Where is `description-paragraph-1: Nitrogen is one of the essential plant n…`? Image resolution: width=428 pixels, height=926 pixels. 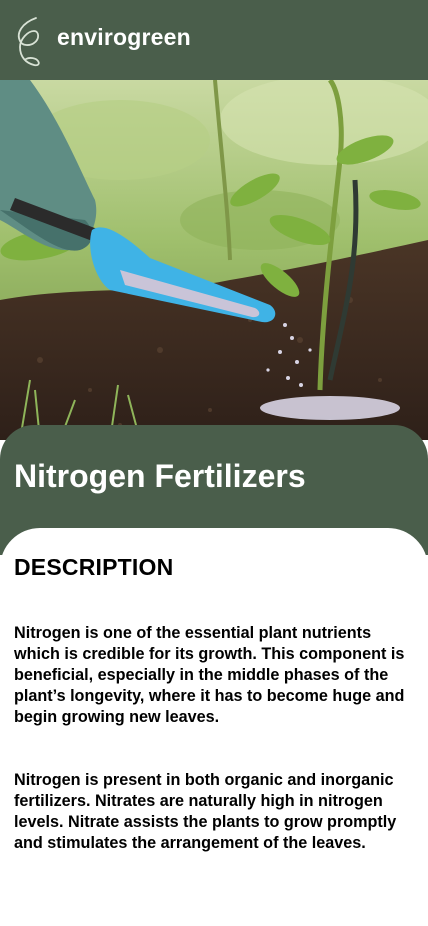
description-paragraph-1: Nitrogen is one of the essential plant n… is located at coordinates (209, 675).